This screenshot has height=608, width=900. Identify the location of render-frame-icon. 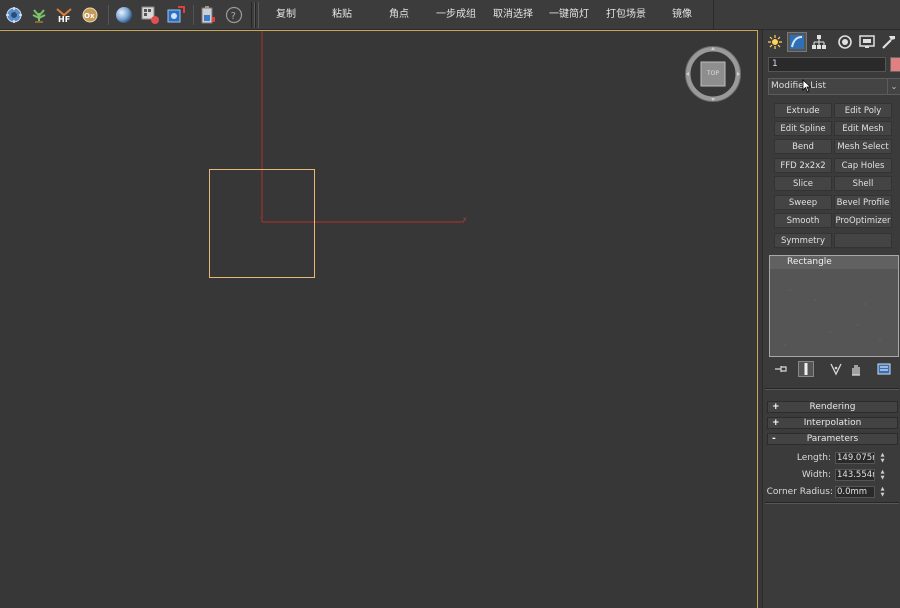
(176, 15).